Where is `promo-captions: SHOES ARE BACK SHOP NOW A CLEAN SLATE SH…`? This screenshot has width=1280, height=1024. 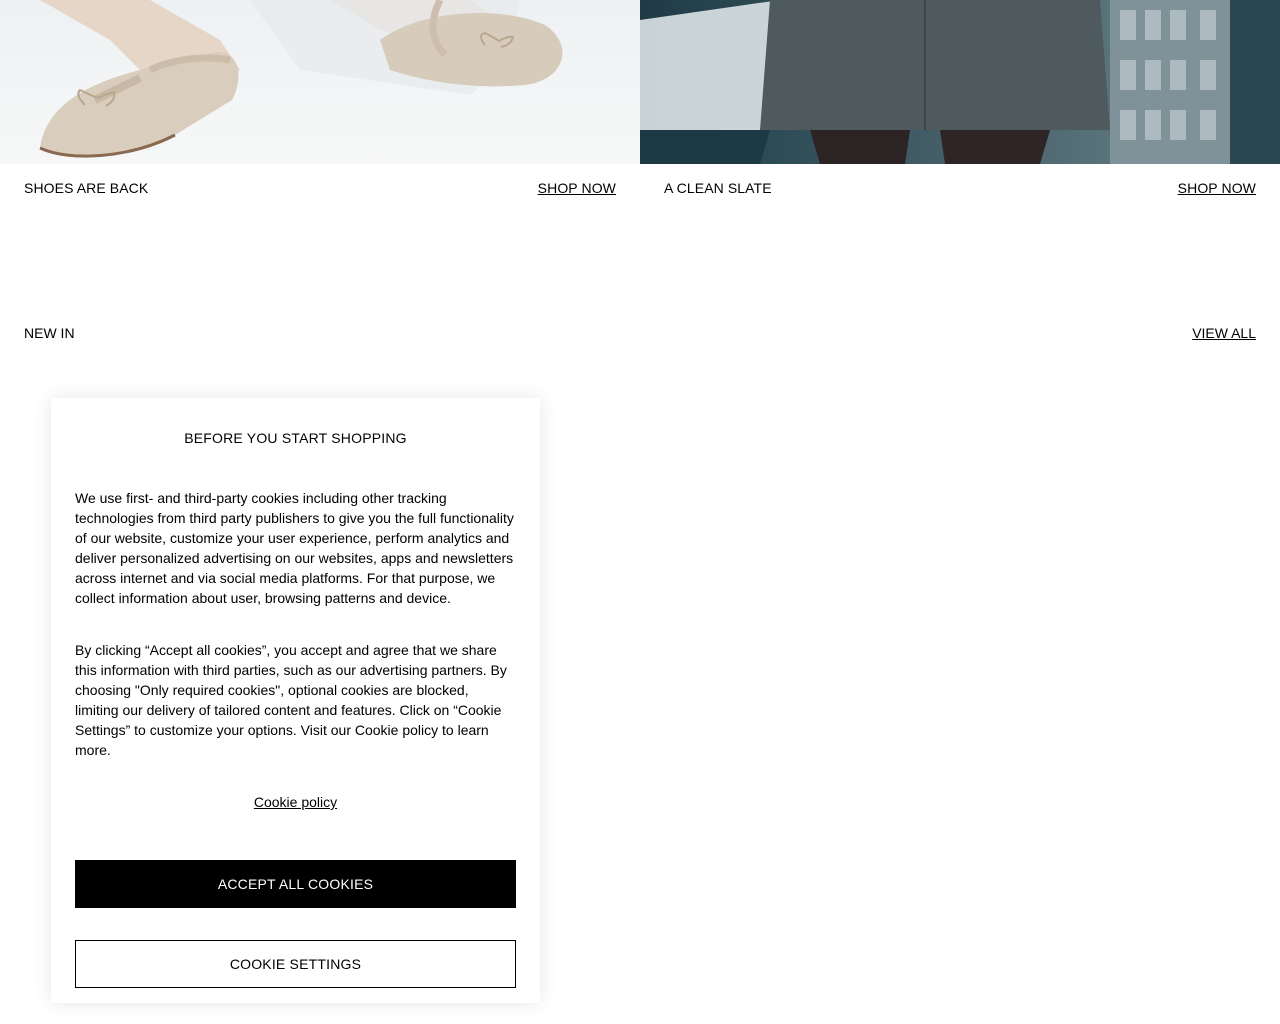 promo-captions: SHOES ARE BACK SHOP NOW A CLEAN SLATE SH… is located at coordinates (640, 188).